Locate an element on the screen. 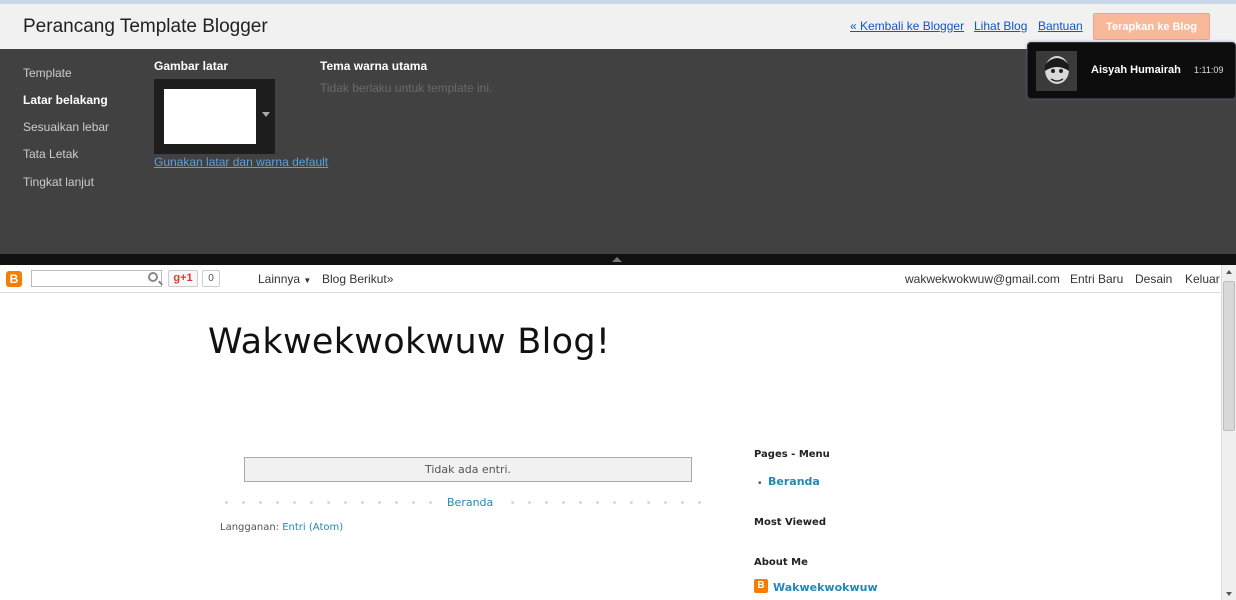 This screenshot has width=1236, height=600. subscribe-label: Langganan: is located at coordinates (250, 527).